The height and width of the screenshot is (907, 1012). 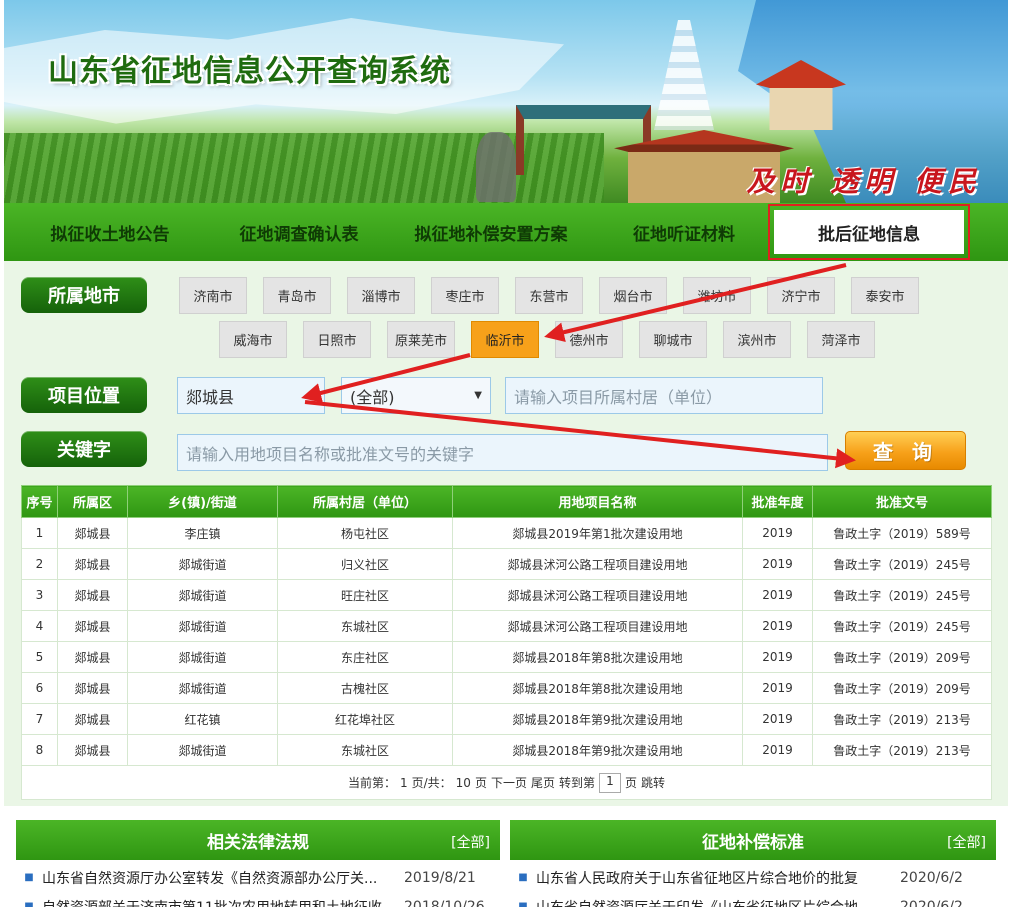 I want to click on cell-village: 古槐社区, so click(x=365, y=688).